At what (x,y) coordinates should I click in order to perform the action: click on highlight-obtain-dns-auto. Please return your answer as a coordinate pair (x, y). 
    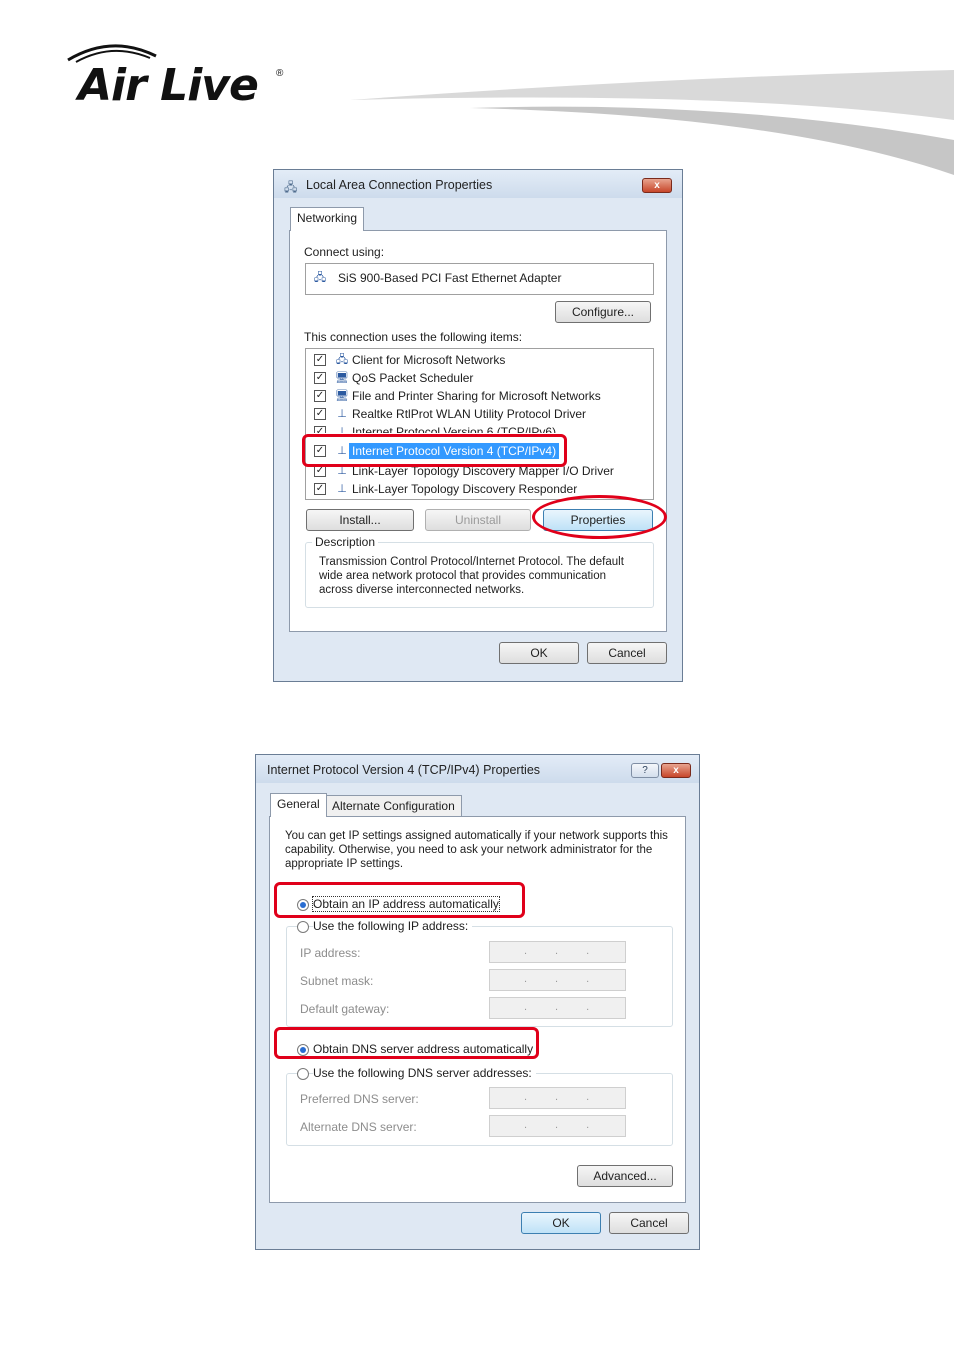
    Looking at the image, I should click on (406, 1043).